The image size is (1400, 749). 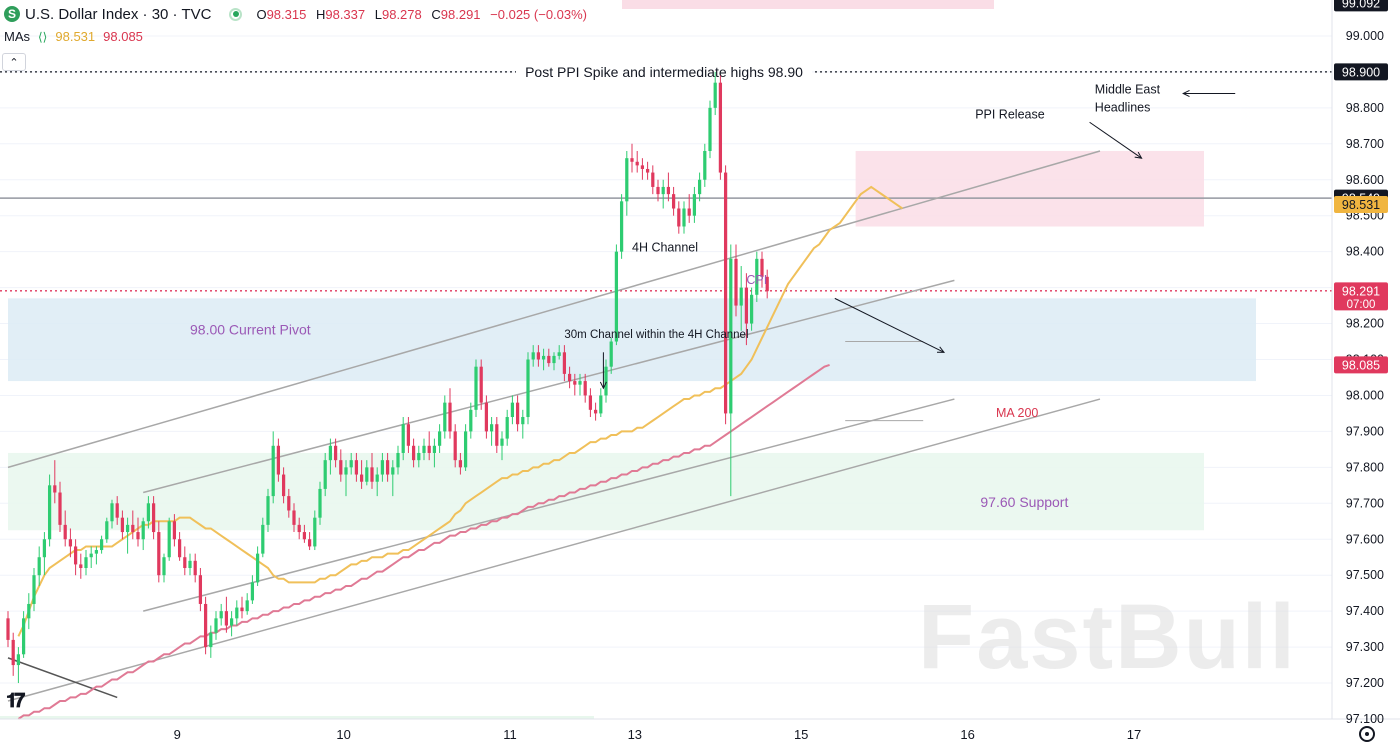 I want to click on mas-label: MAs, so click(x=17, y=36).